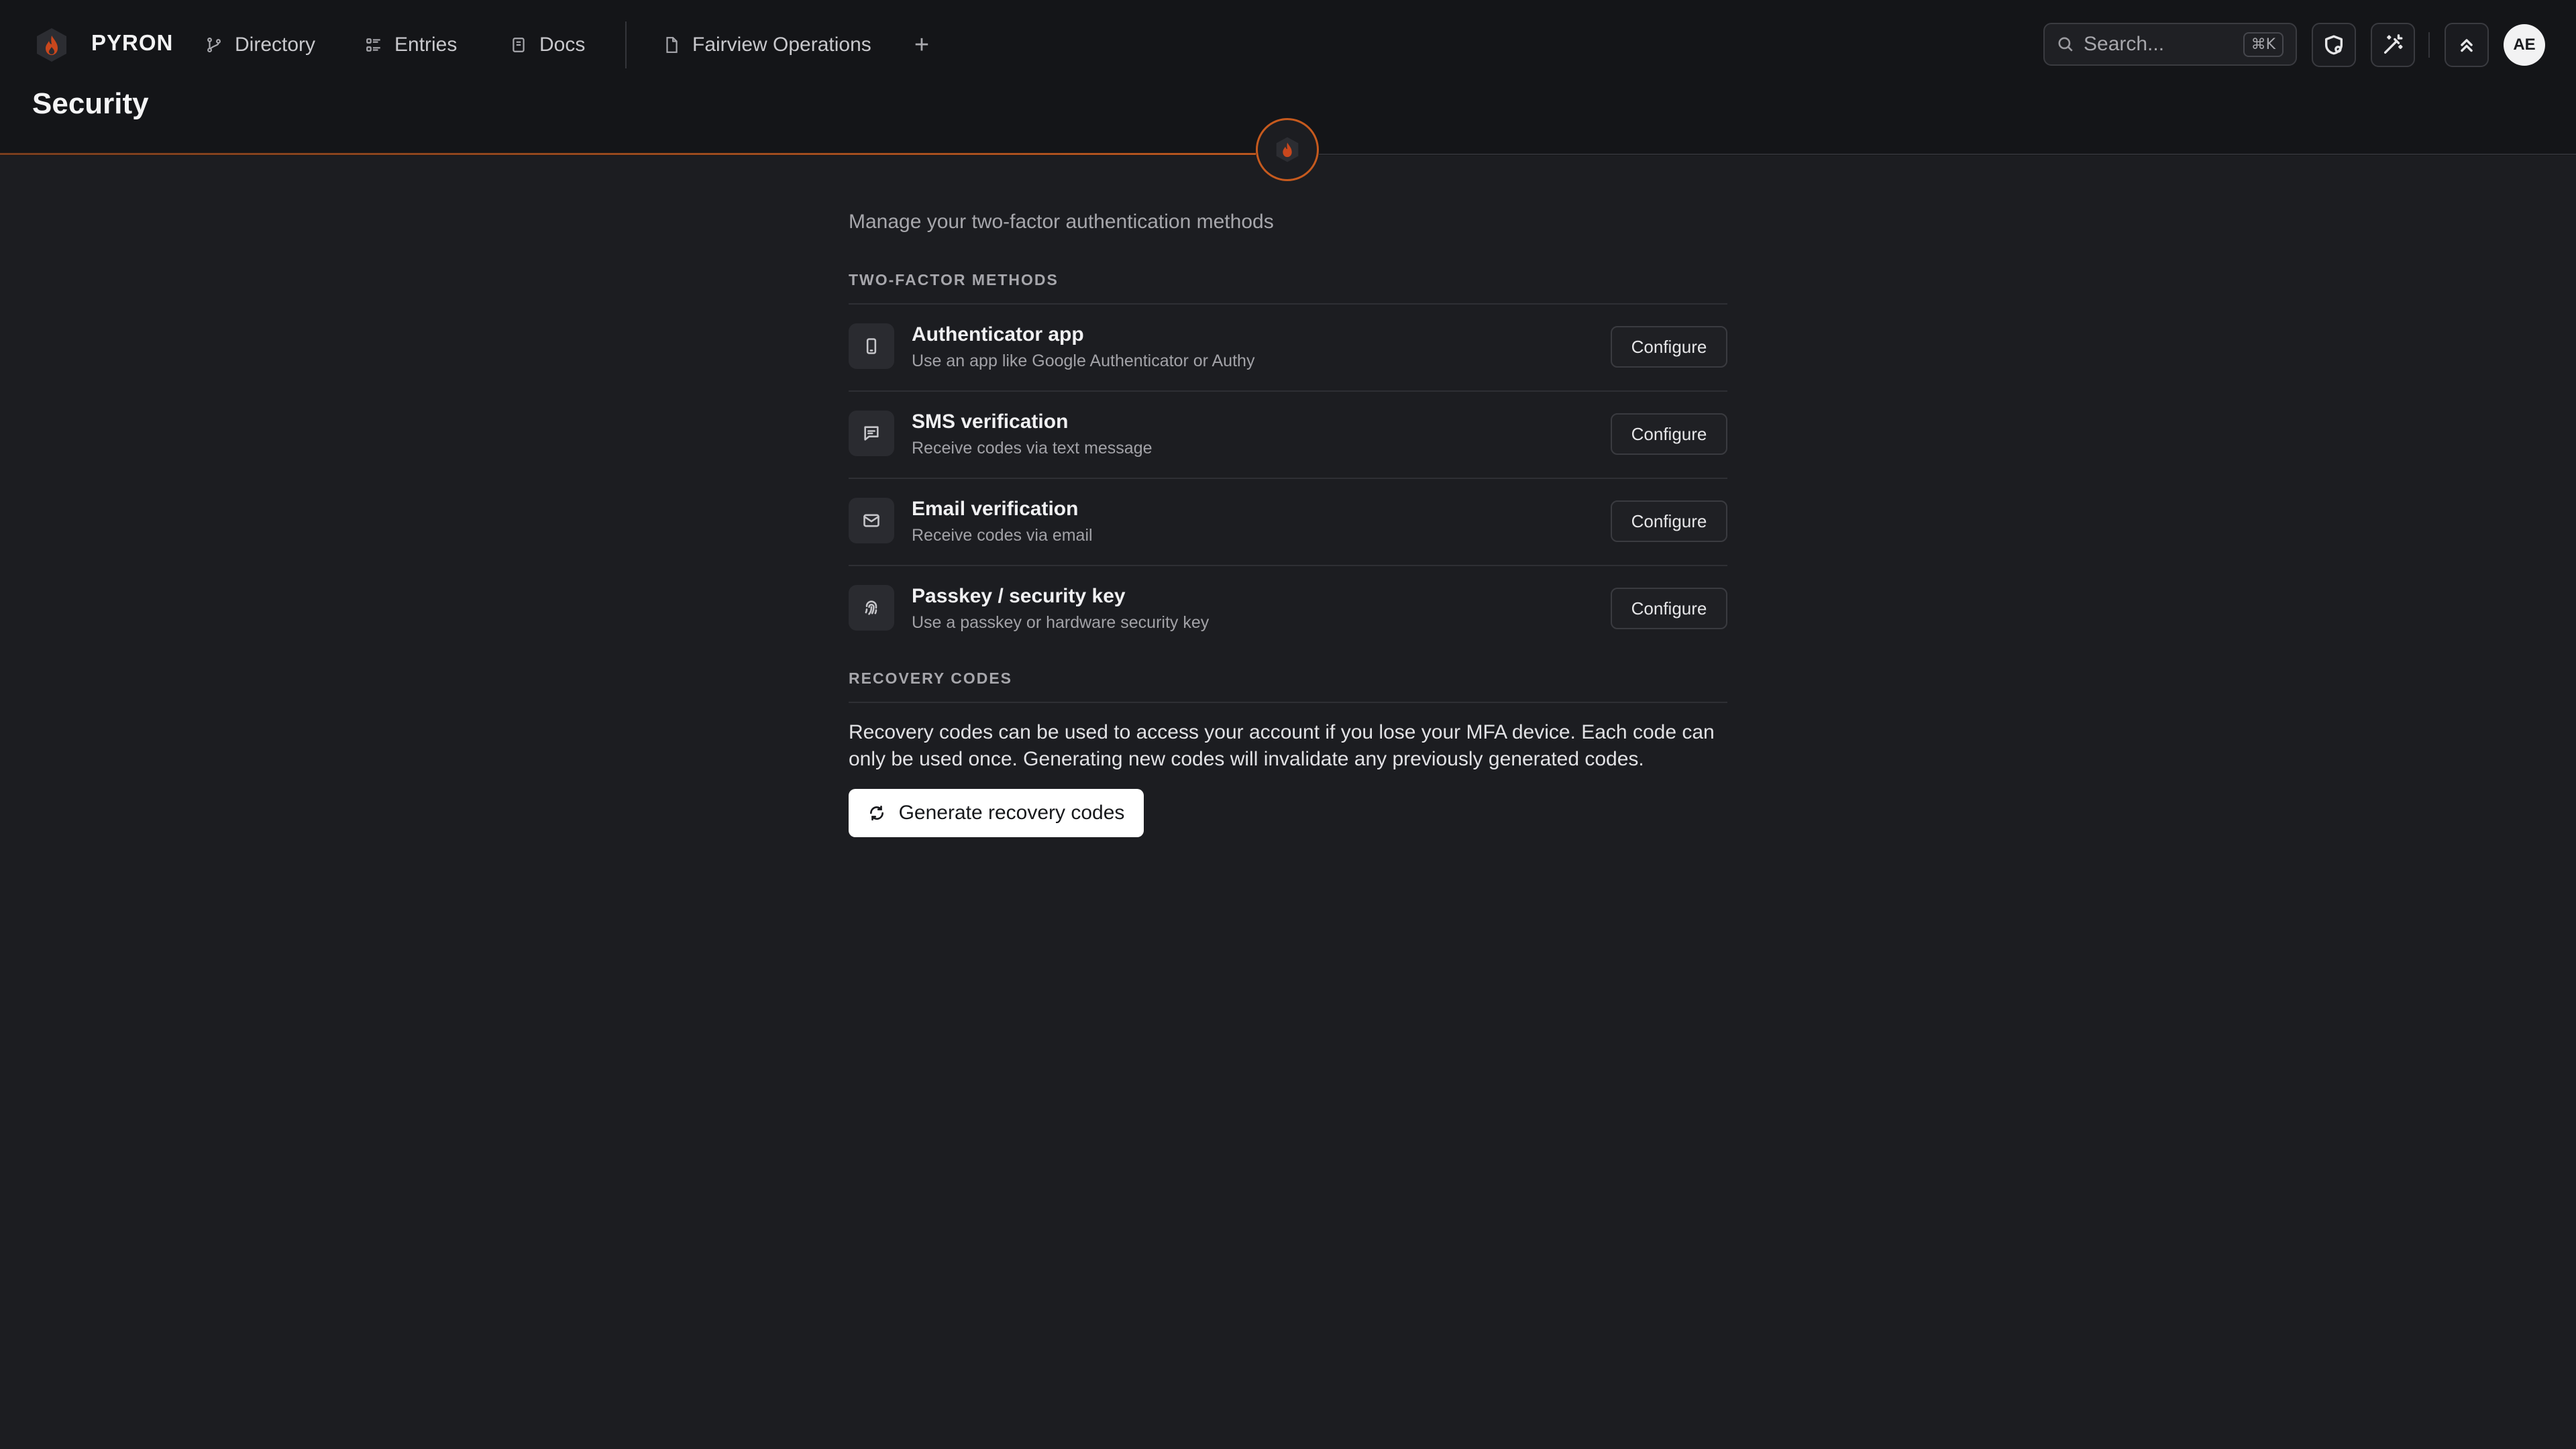  I want to click on collapse-button, so click(2467, 45).